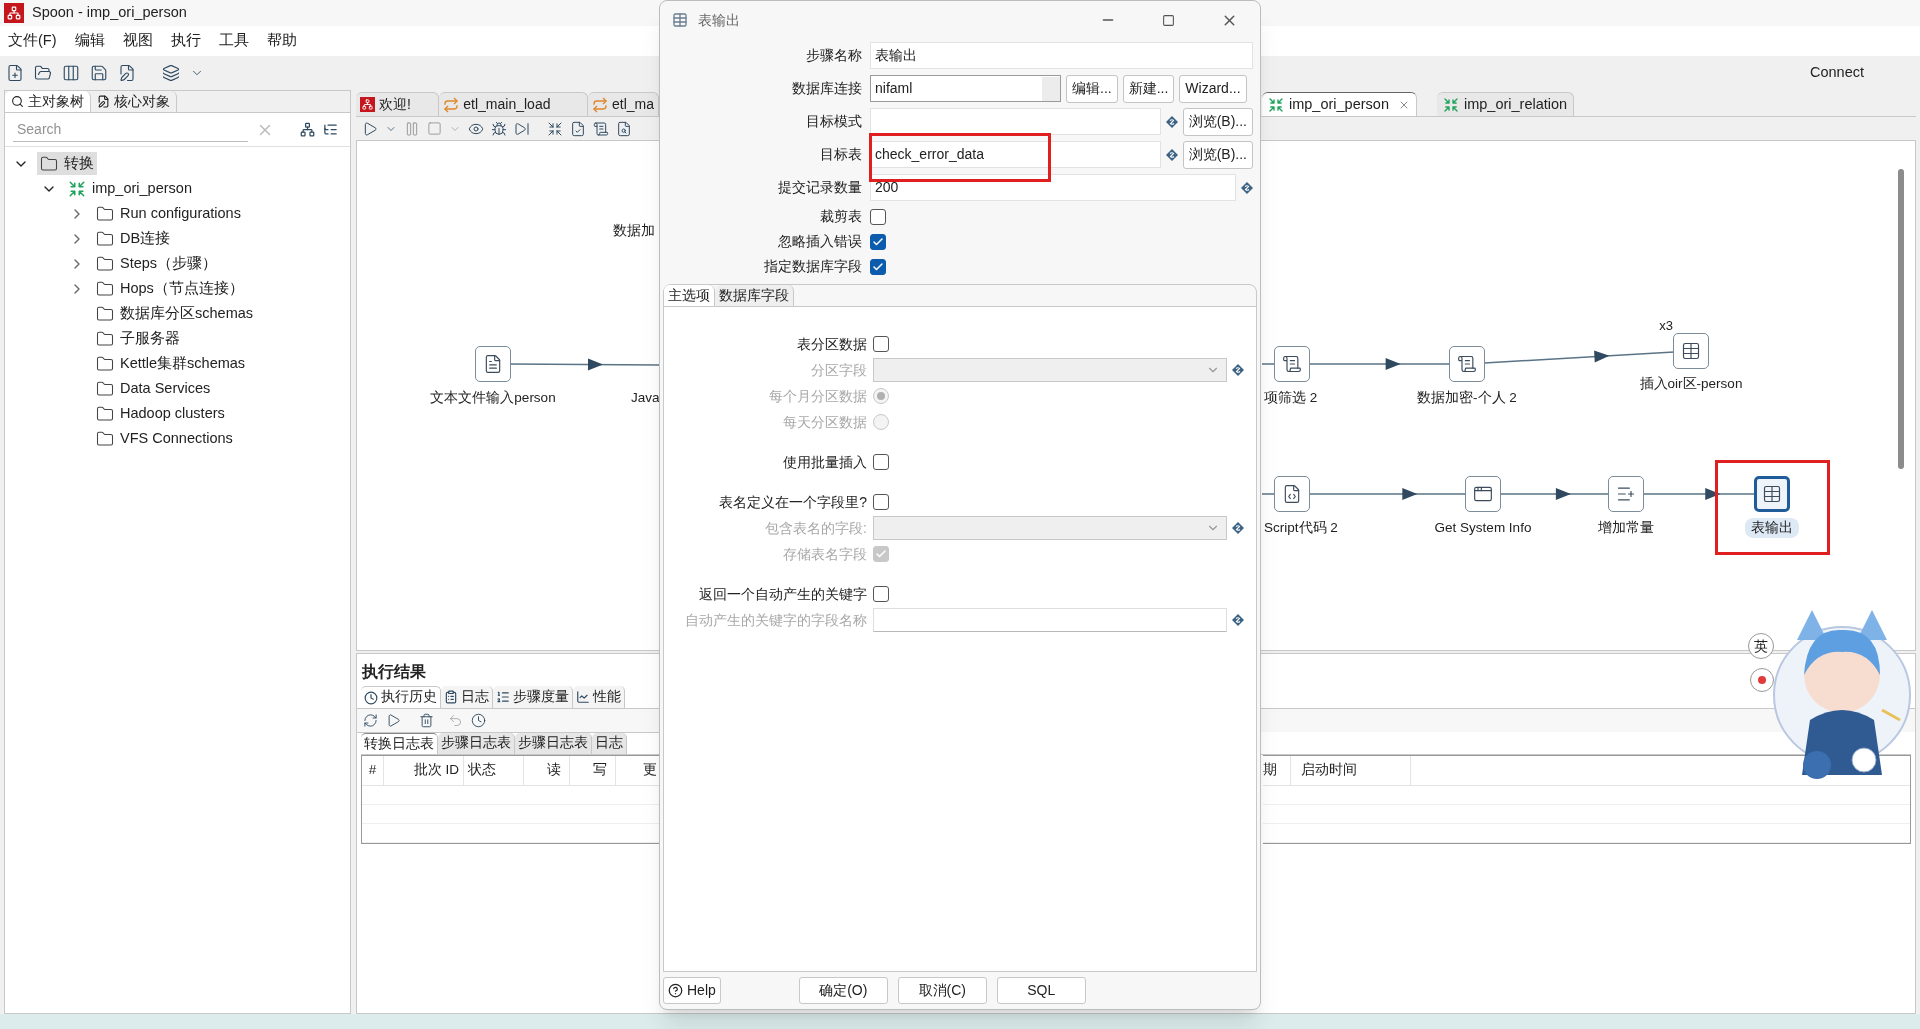 The width and height of the screenshot is (1920, 1029). I want to click on menu-item: 帮助, so click(281, 41).